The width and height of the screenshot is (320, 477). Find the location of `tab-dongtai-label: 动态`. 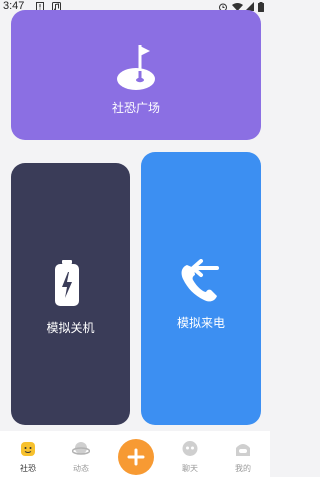

tab-dongtai-label: 动态 is located at coordinates (81, 468).